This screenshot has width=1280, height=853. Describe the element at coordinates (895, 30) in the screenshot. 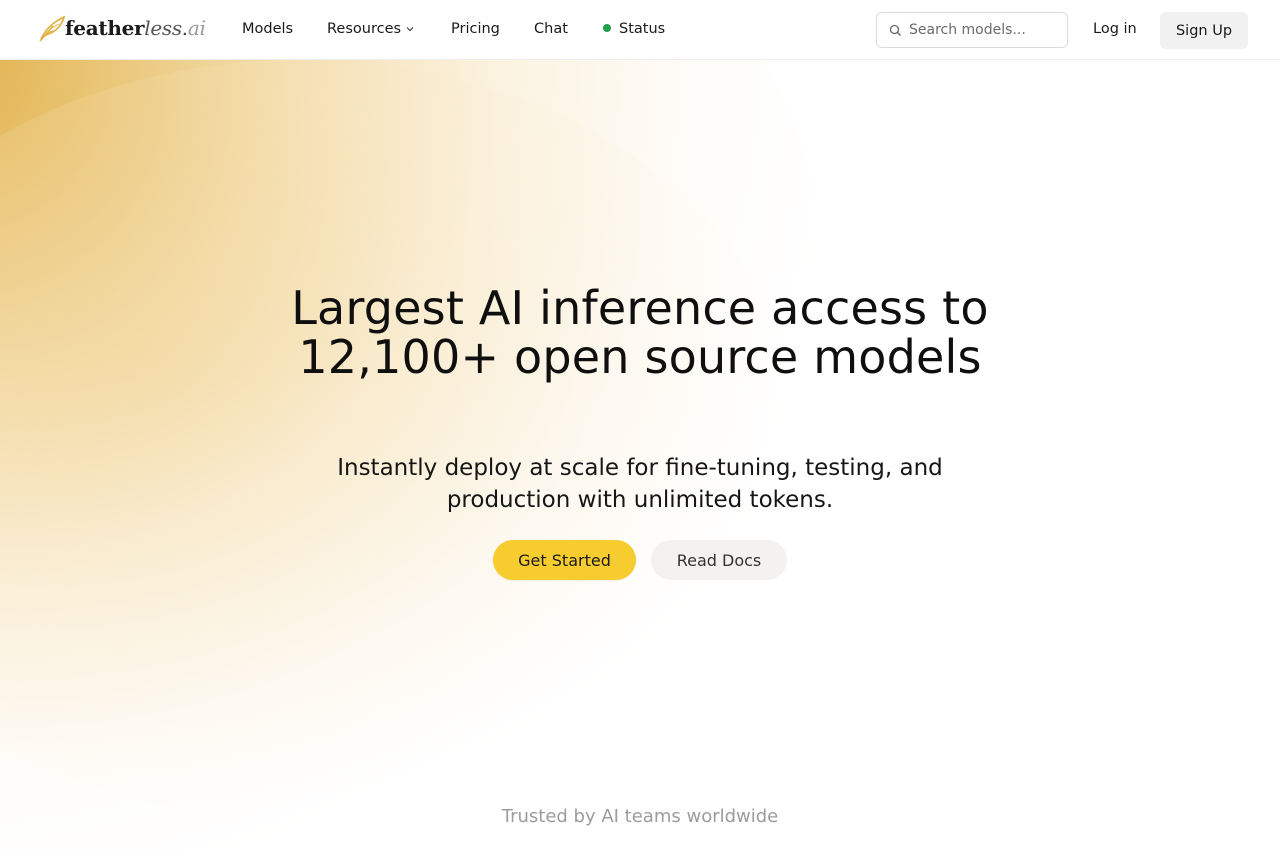

I see `search-icon` at that location.